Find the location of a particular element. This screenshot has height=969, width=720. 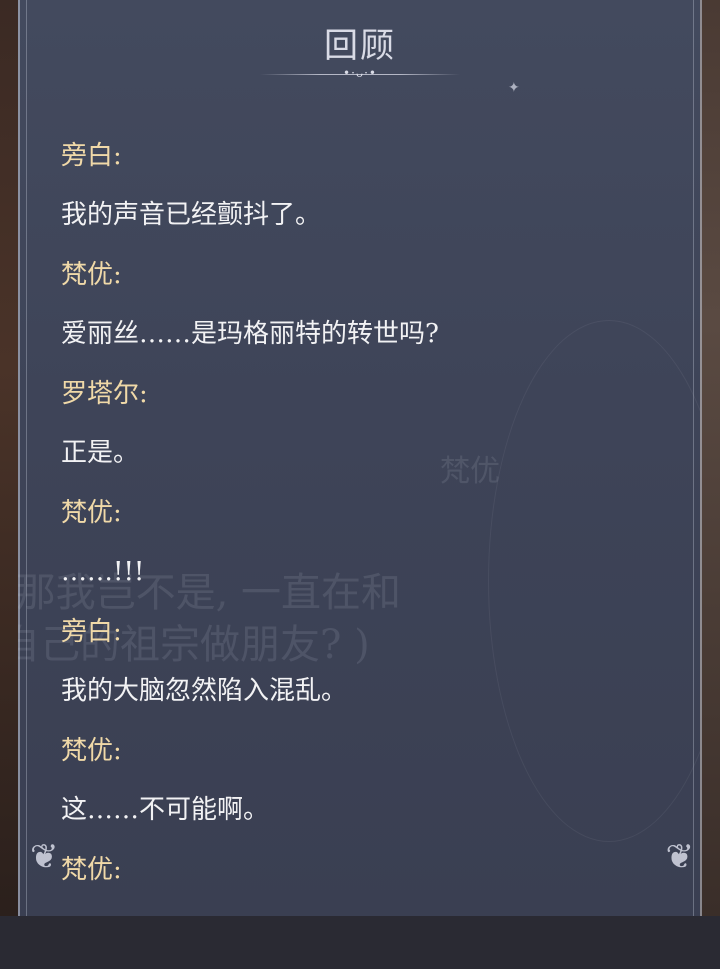

dialogue-text: 这……不可能啊。 is located at coordinates (165, 810).